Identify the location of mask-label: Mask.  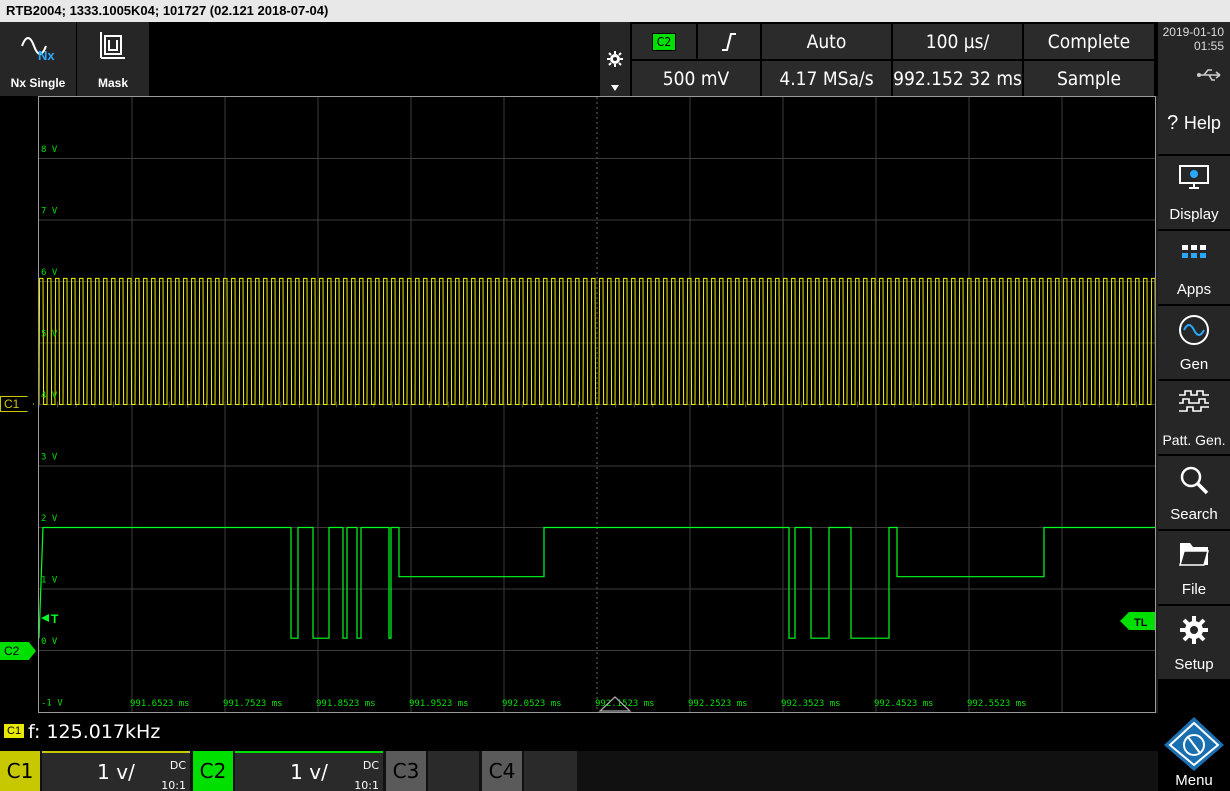
(113, 83).